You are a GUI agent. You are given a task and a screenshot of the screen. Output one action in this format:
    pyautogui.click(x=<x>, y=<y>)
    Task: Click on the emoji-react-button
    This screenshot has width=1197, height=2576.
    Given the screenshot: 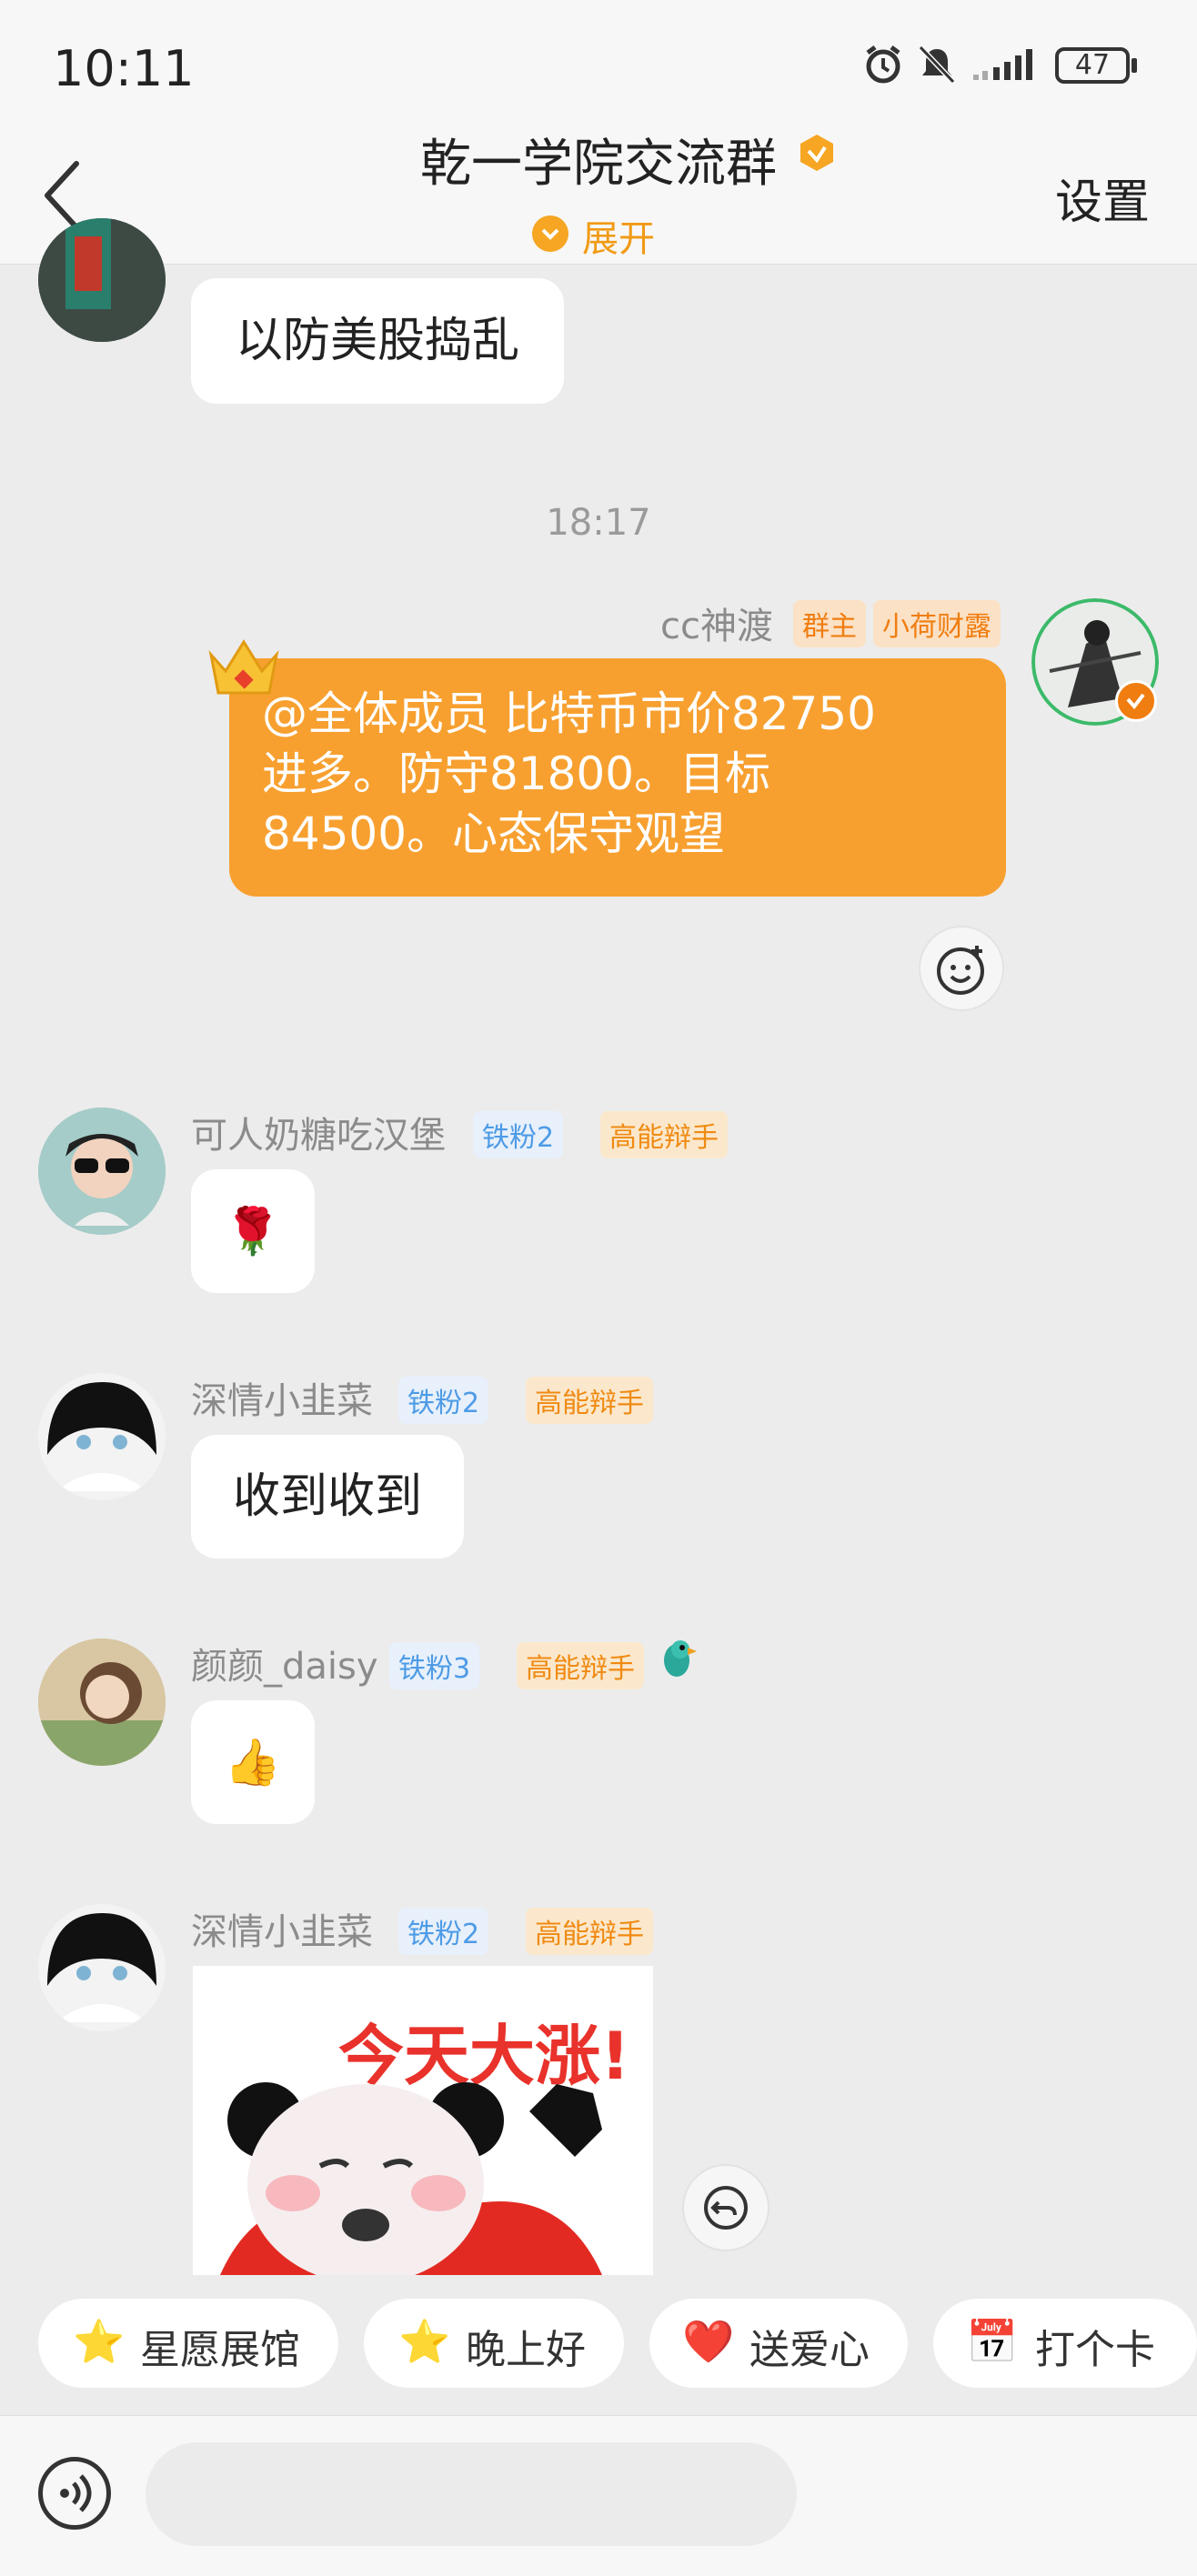 What is the action you would take?
    pyautogui.click(x=961, y=968)
    